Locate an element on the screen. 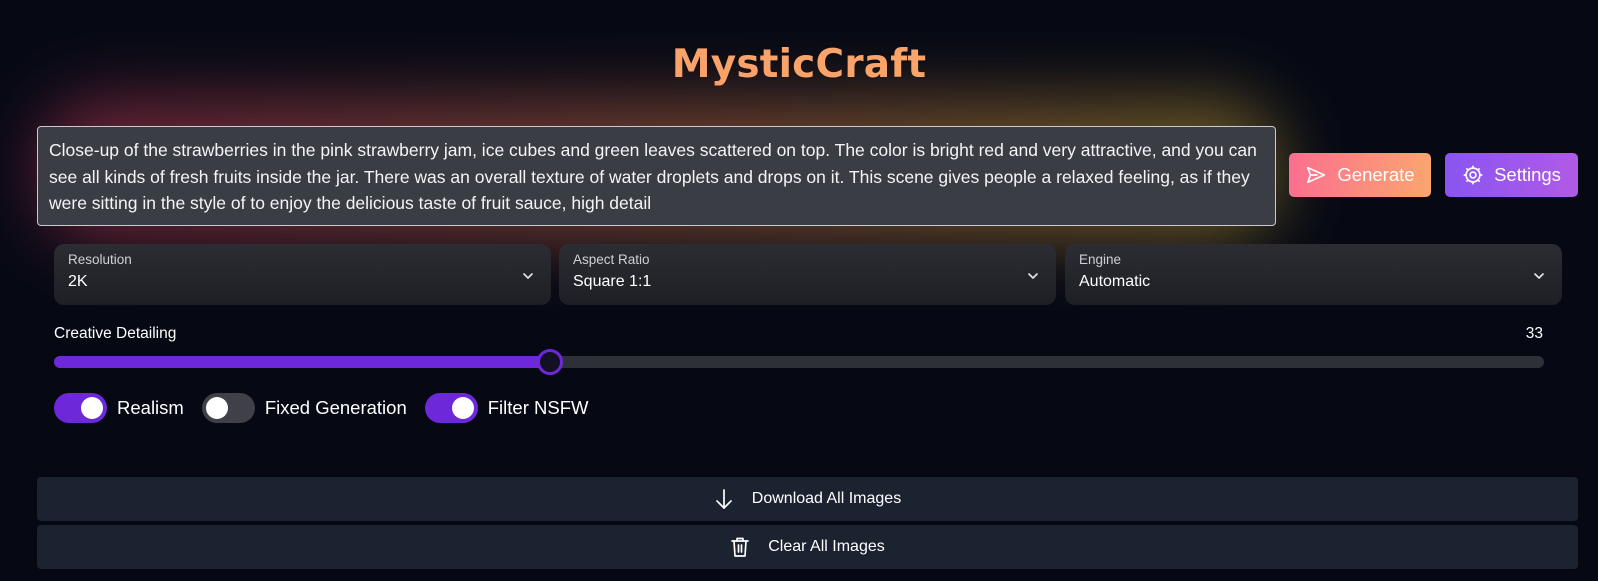  filter-nsfw-label: Filter NSFW is located at coordinates (538, 407).